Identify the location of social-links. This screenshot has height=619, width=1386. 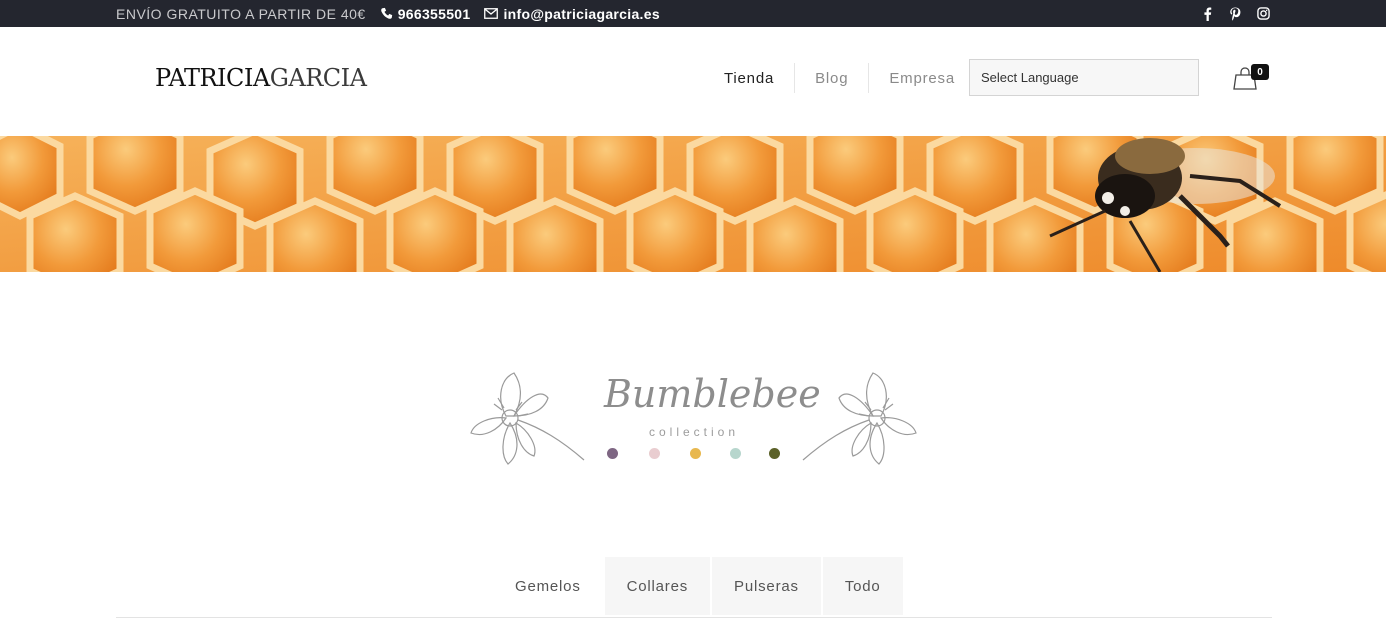
(1235, 13).